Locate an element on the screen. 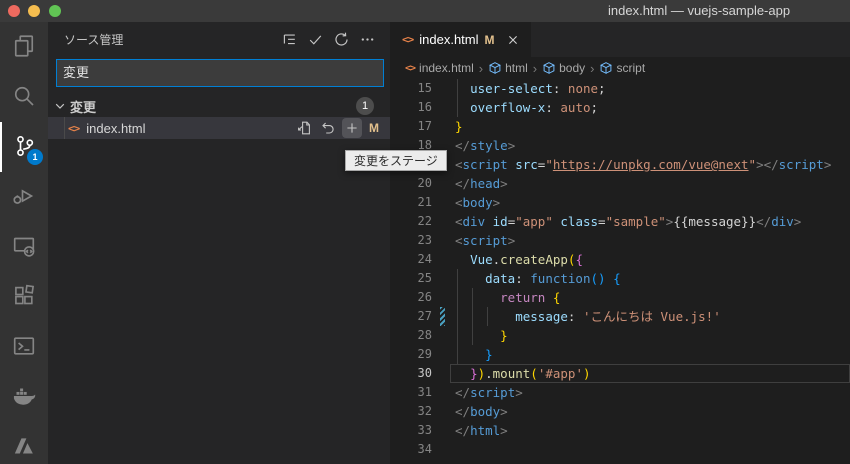  breadcrumb-item-html: html is located at coordinates (508, 68).